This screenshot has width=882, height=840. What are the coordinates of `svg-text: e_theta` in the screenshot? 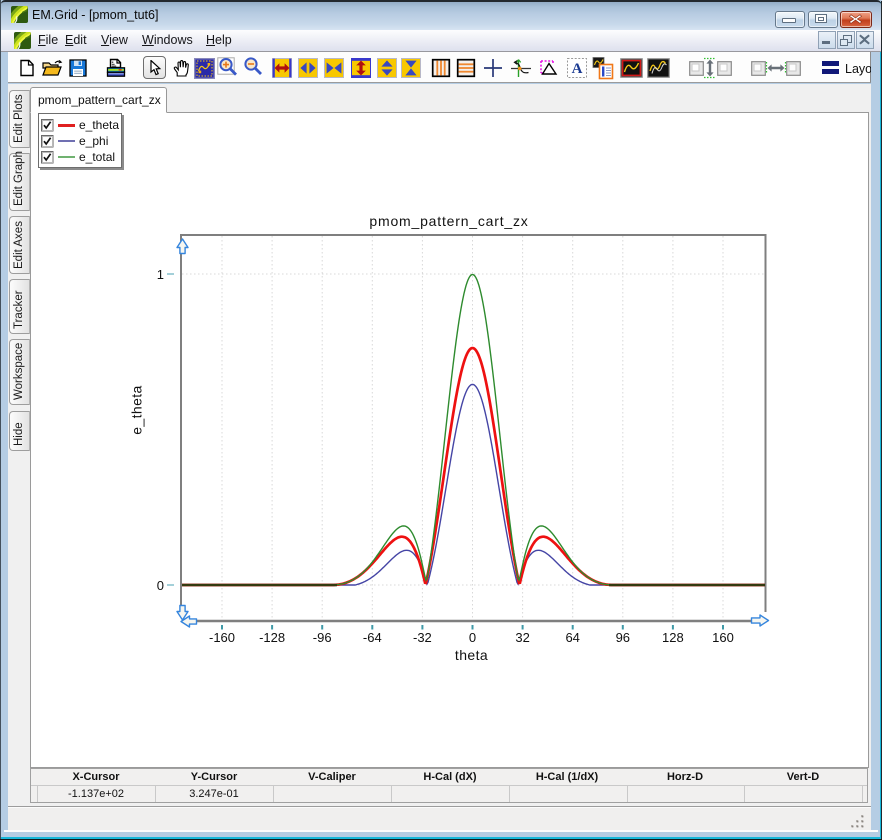 It's located at (137, 410).